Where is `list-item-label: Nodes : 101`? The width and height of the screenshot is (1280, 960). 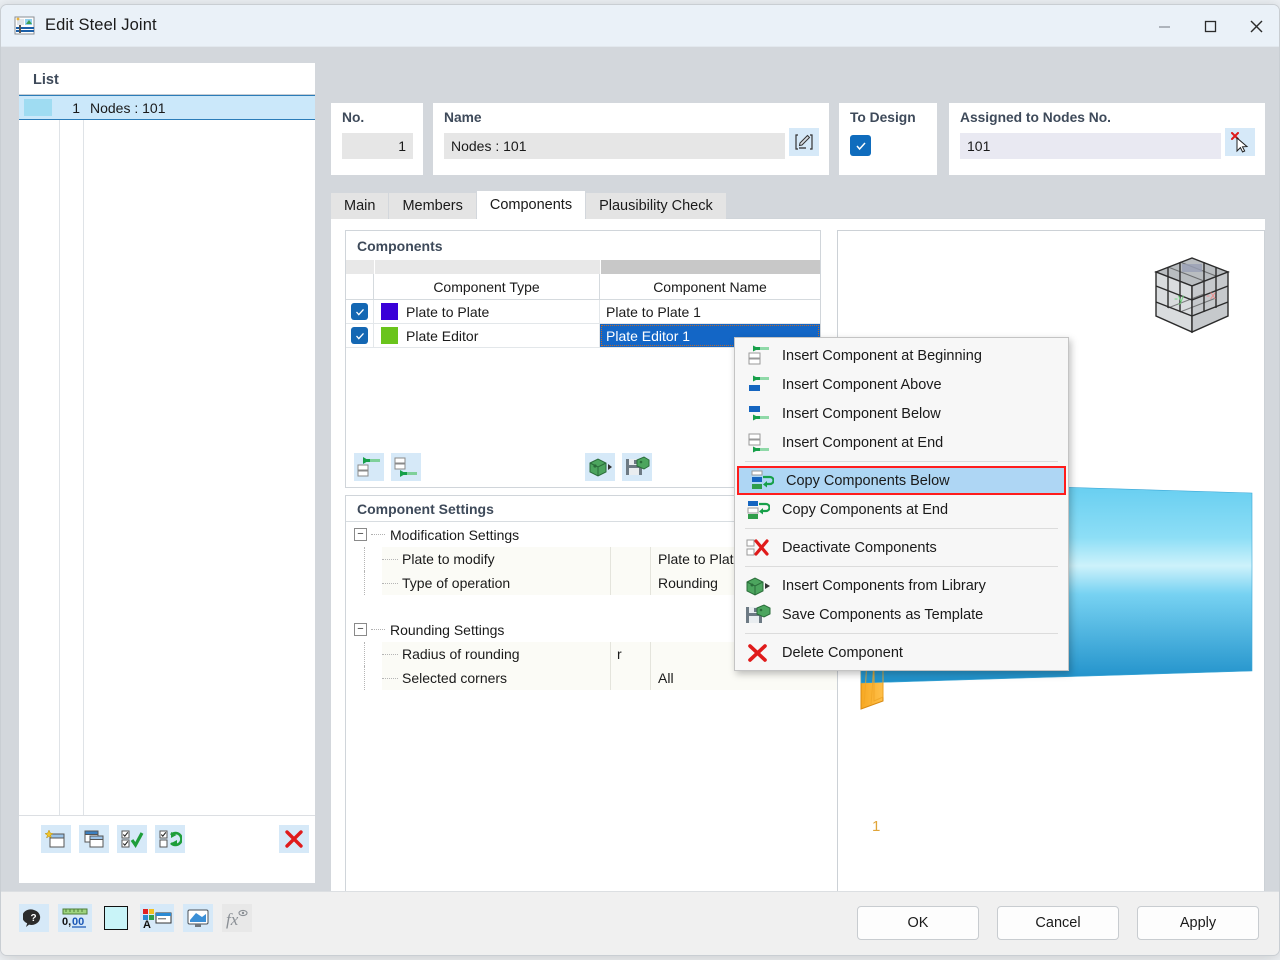
list-item-label: Nodes : 101 is located at coordinates (128, 107).